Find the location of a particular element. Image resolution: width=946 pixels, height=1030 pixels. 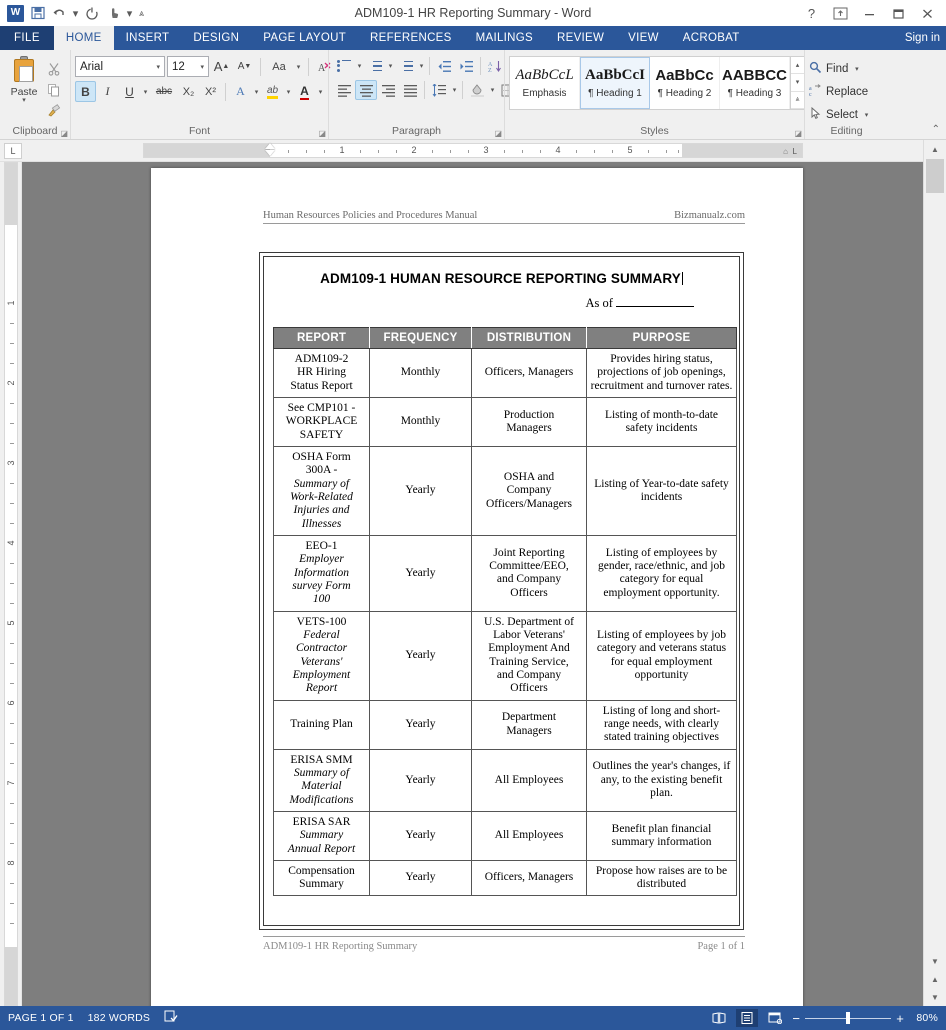

subscript-button: X₂ is located at coordinates (188, 91).